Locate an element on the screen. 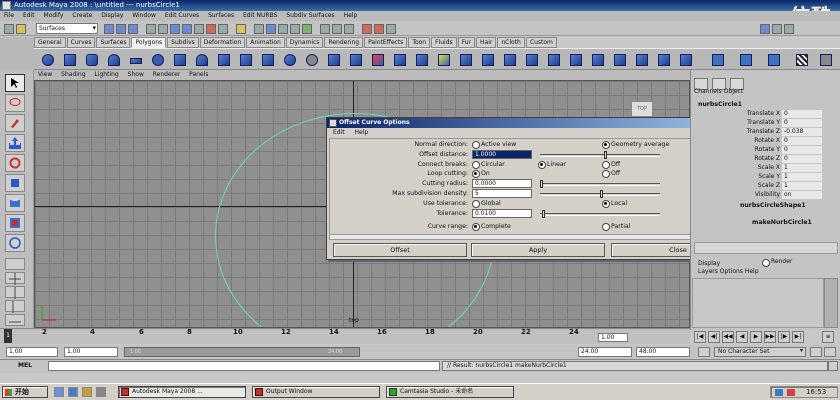 The height and width of the screenshot is (400, 840). poly-separate-icon is located at coordinates (290, 60).